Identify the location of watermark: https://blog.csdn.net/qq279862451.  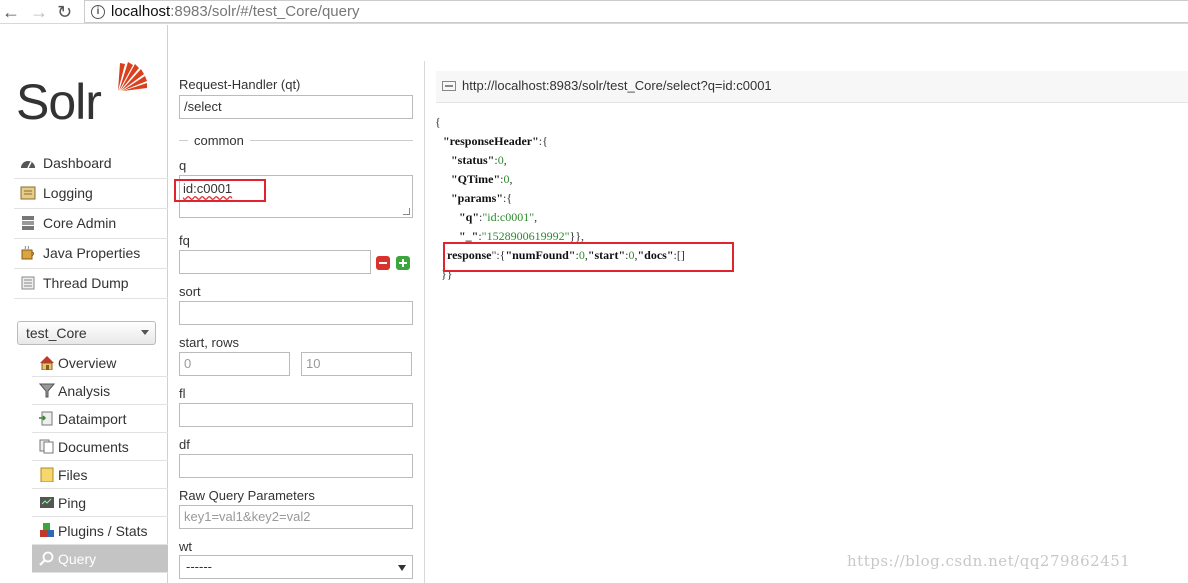
(989, 561).